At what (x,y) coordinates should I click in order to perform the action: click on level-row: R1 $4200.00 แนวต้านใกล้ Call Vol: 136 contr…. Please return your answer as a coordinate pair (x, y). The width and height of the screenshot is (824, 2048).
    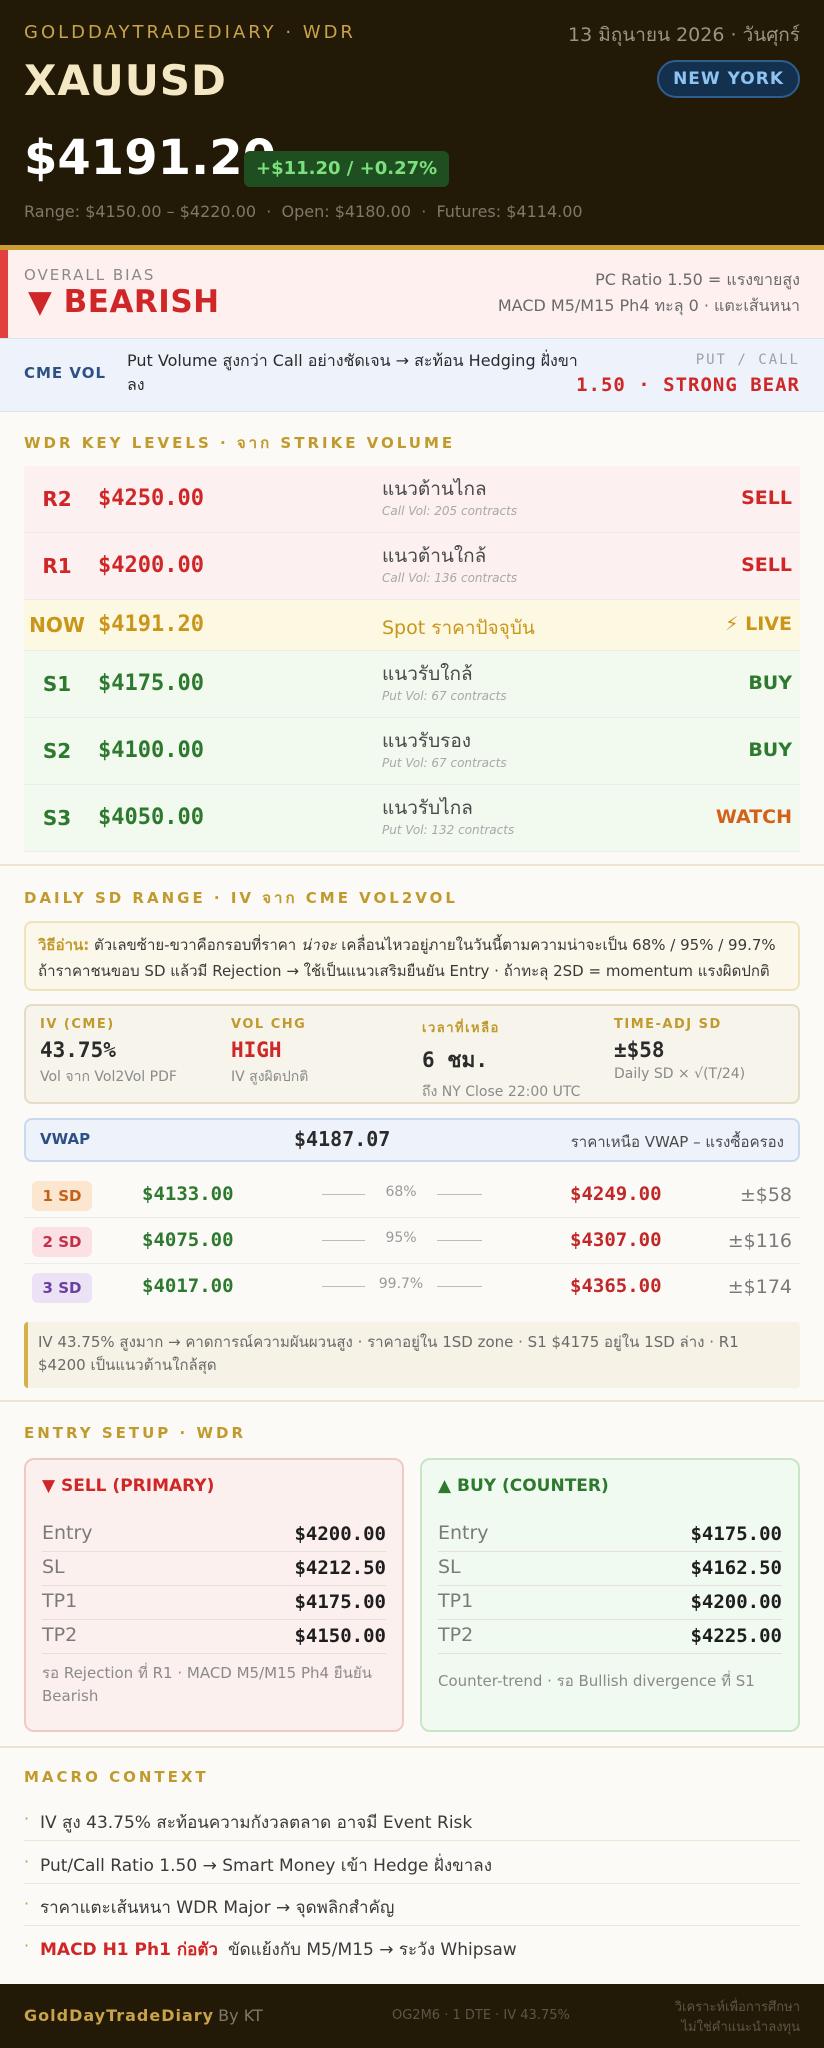
    Looking at the image, I should click on (412, 566).